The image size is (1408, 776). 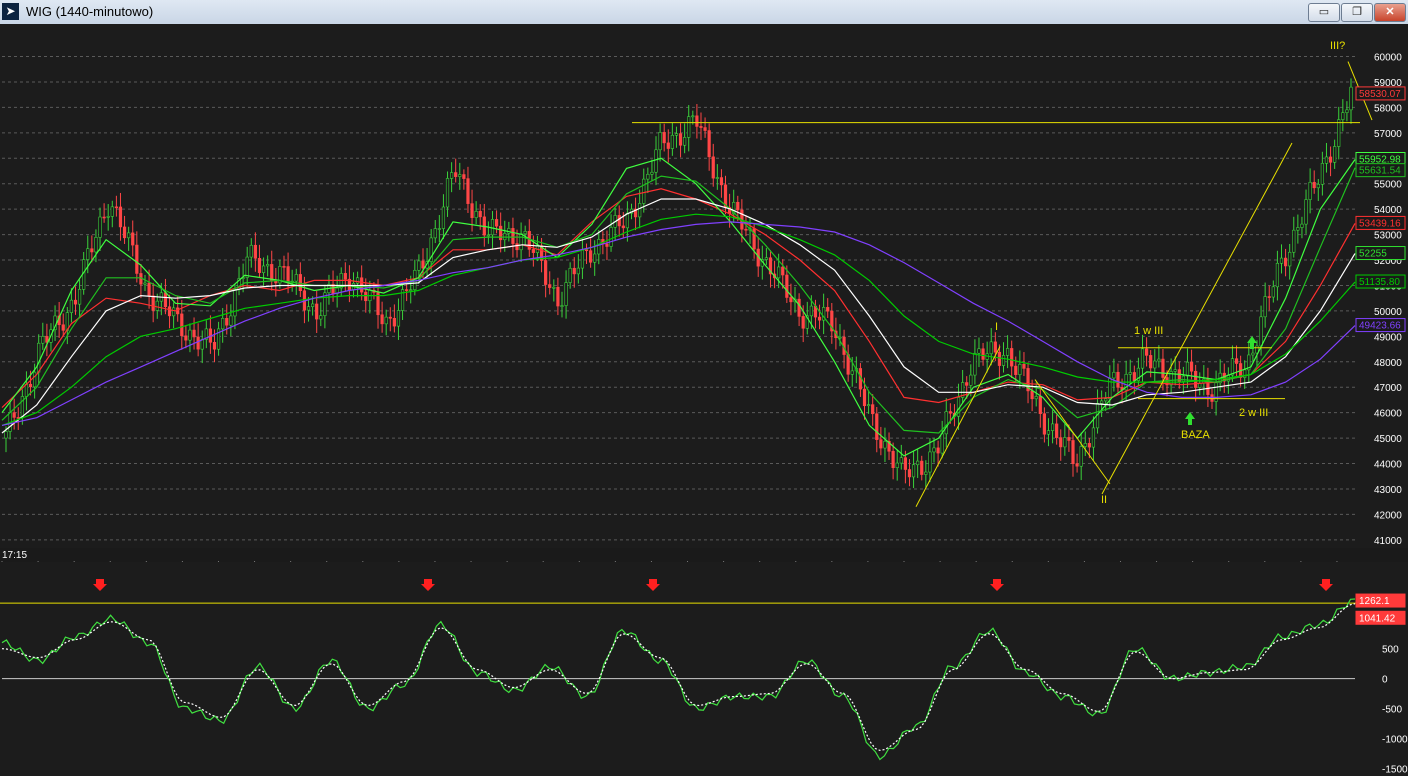 What do you see at coordinates (1104, 500) in the screenshot?
I see `wave-annotation: II` at bounding box center [1104, 500].